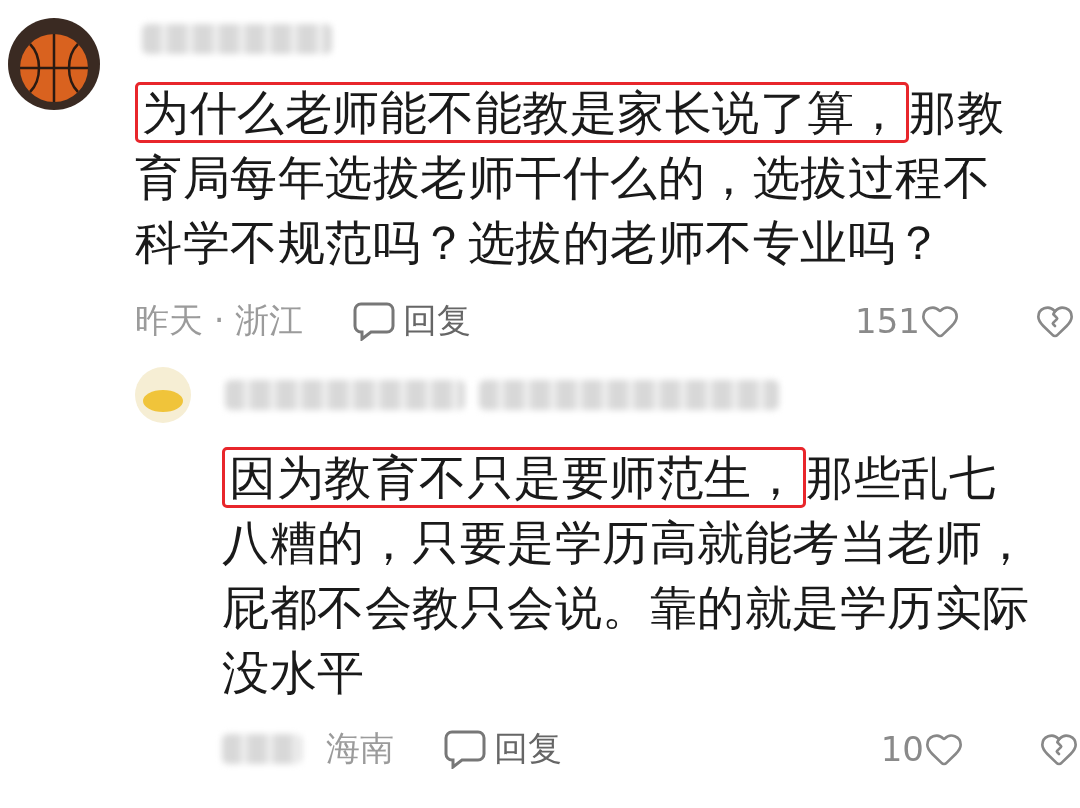  What do you see at coordinates (219, 320) in the screenshot?
I see `time-location: 昨天 · 浙江` at bounding box center [219, 320].